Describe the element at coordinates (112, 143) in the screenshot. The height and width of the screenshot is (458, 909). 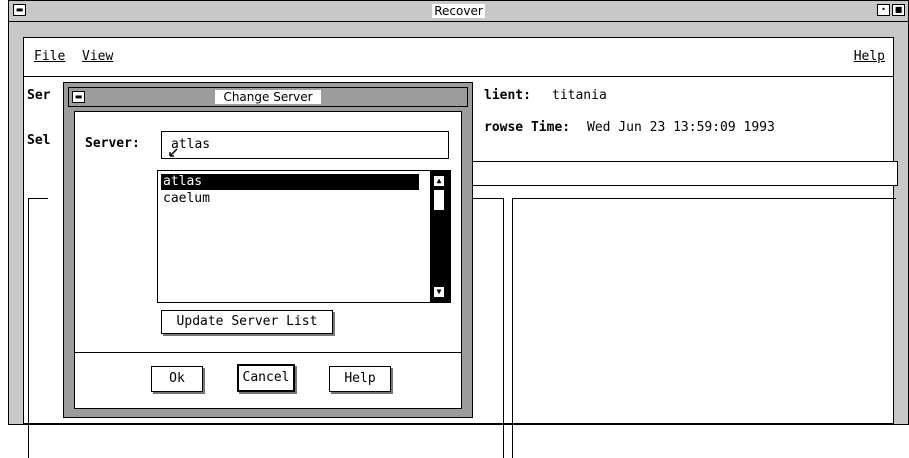
I see `server-label: Server:` at that location.